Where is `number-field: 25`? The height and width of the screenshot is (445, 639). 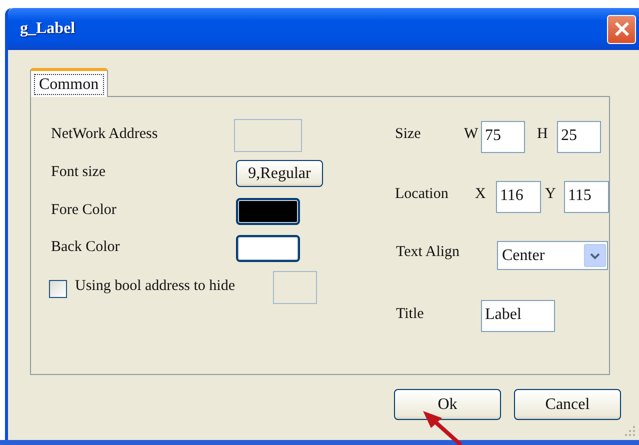 number-field: 25 is located at coordinates (579, 137).